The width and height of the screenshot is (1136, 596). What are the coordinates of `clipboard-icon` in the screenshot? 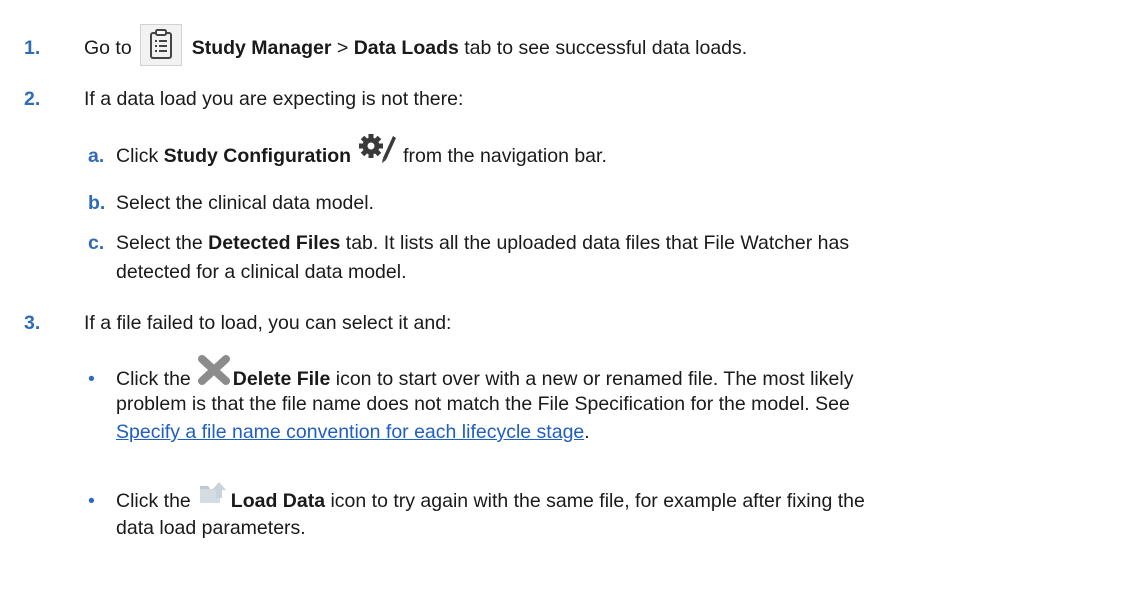 It's located at (160, 48).